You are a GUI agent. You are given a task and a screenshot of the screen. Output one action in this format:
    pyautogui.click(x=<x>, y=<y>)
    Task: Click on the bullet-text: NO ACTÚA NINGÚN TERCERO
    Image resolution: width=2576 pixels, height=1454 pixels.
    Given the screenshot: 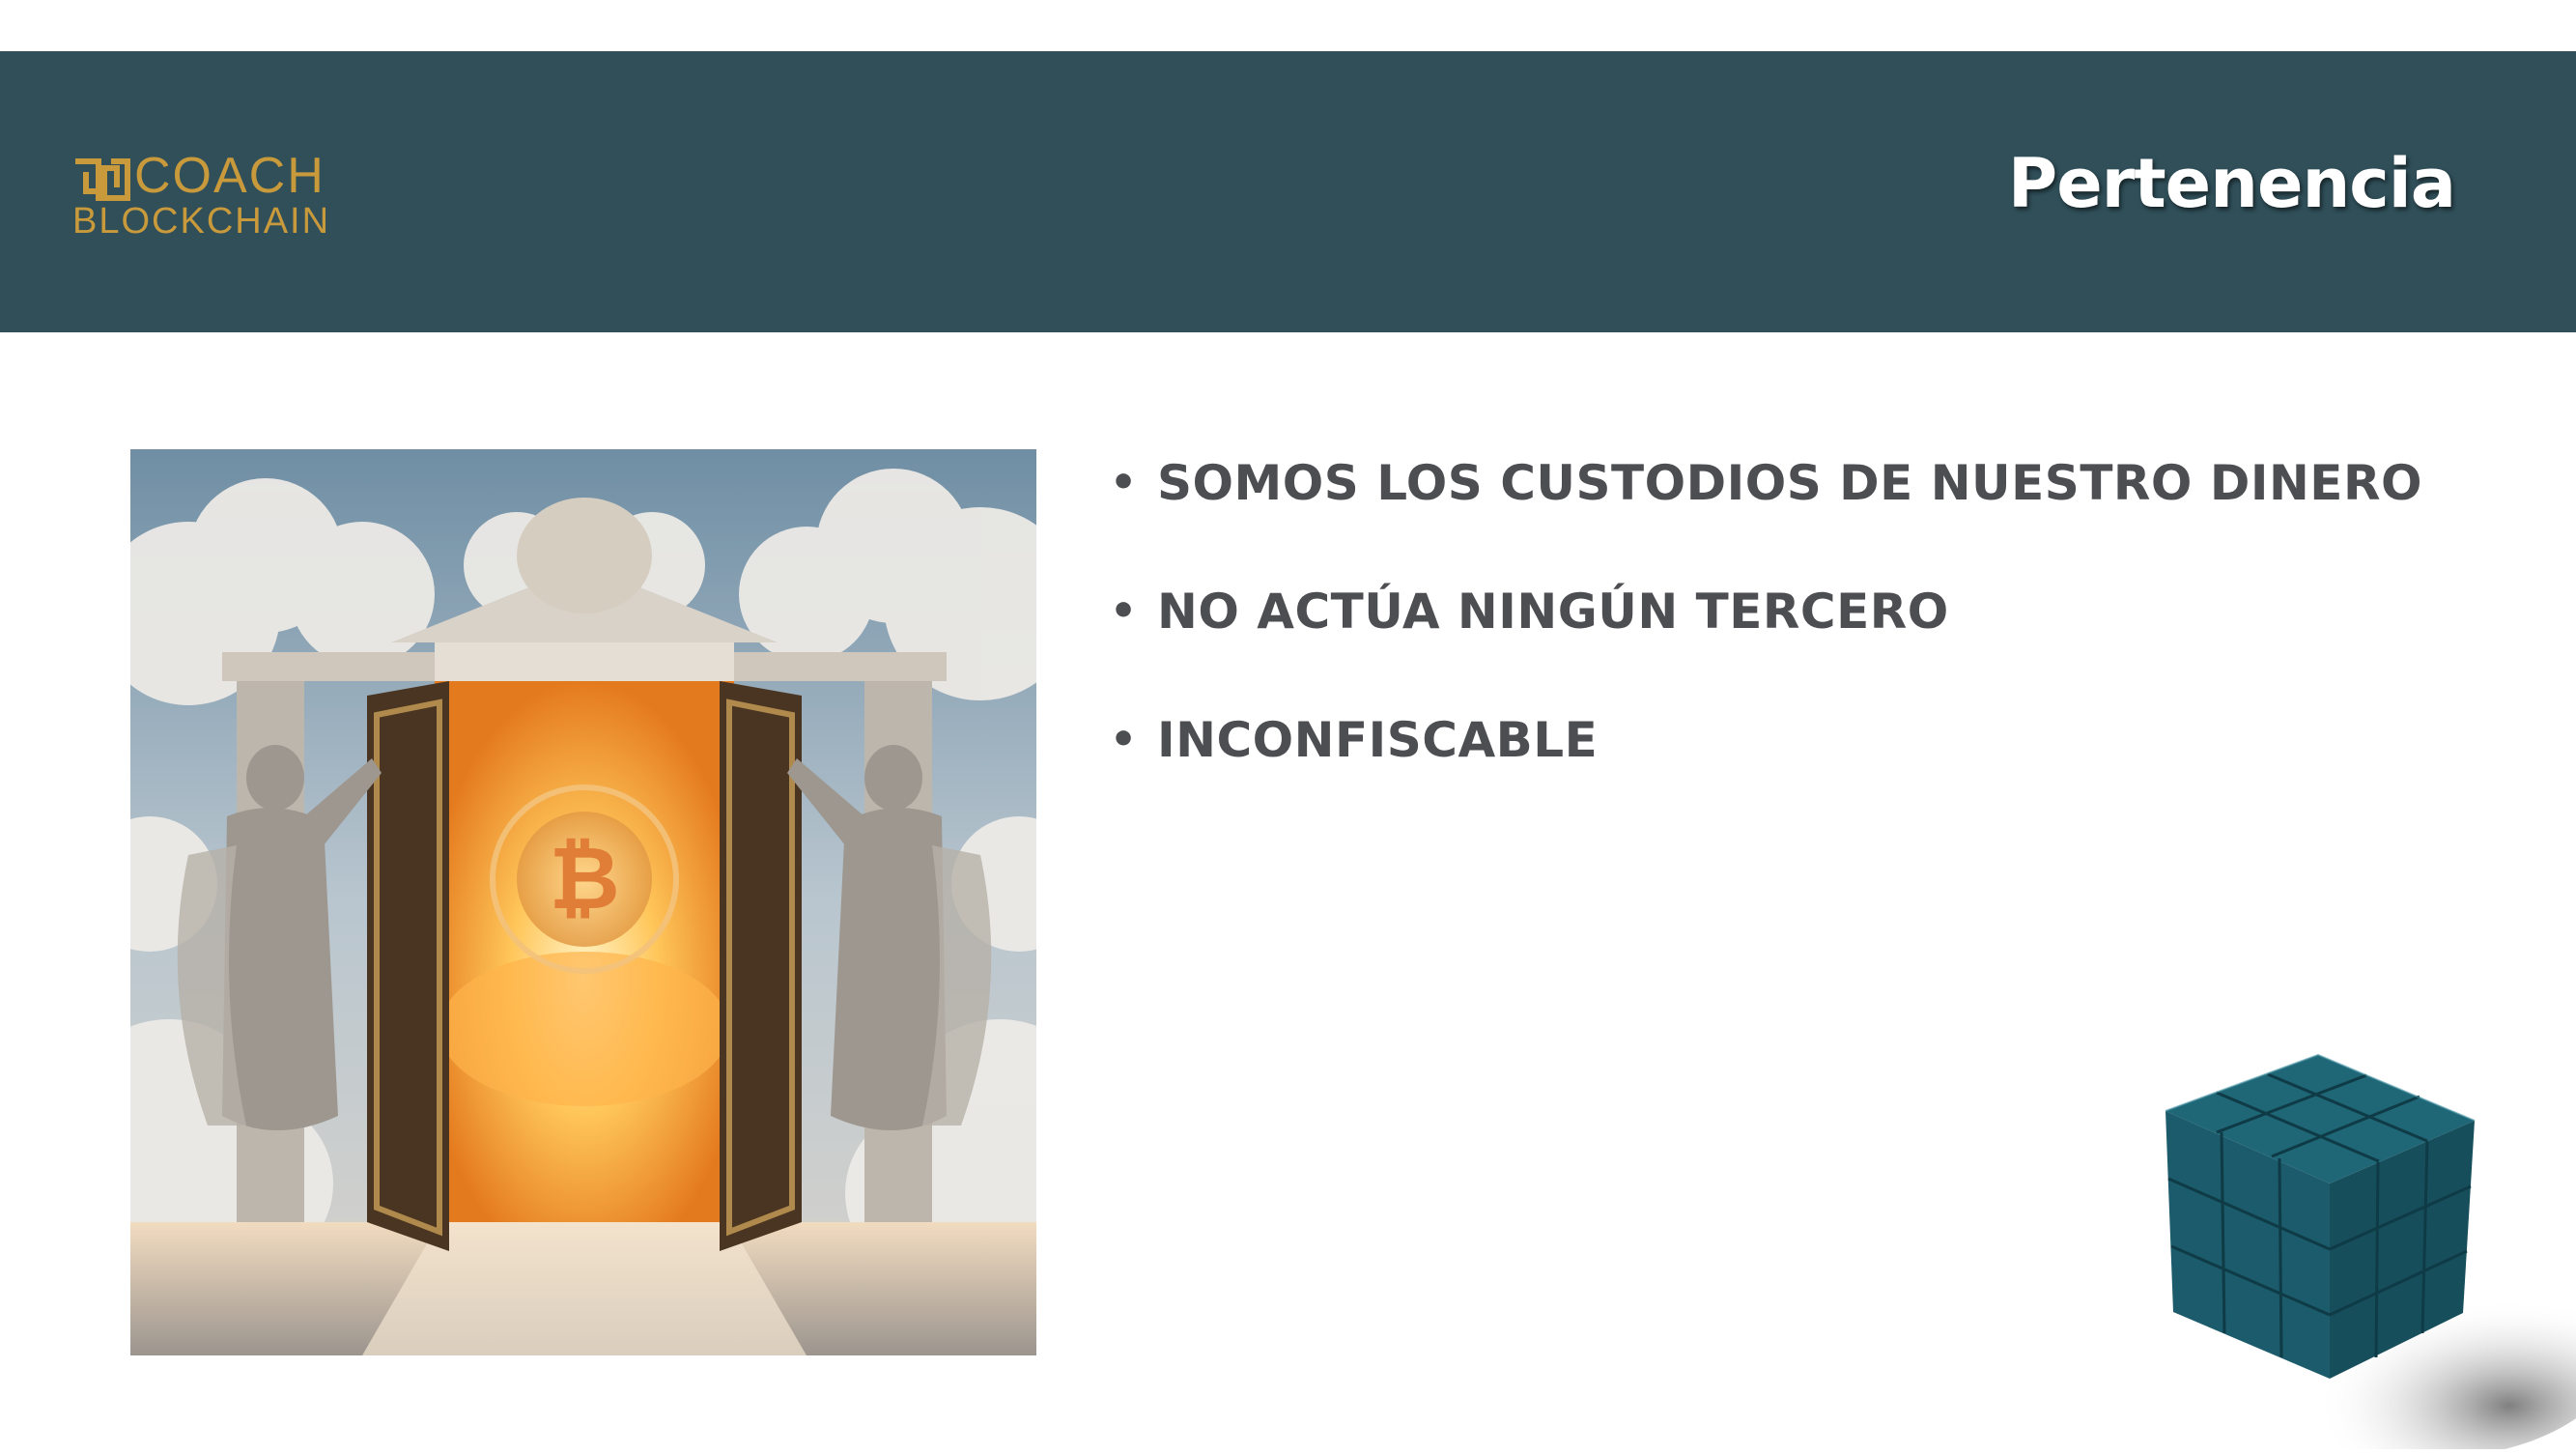 What is the action you would take?
    pyautogui.click(x=1553, y=612)
    